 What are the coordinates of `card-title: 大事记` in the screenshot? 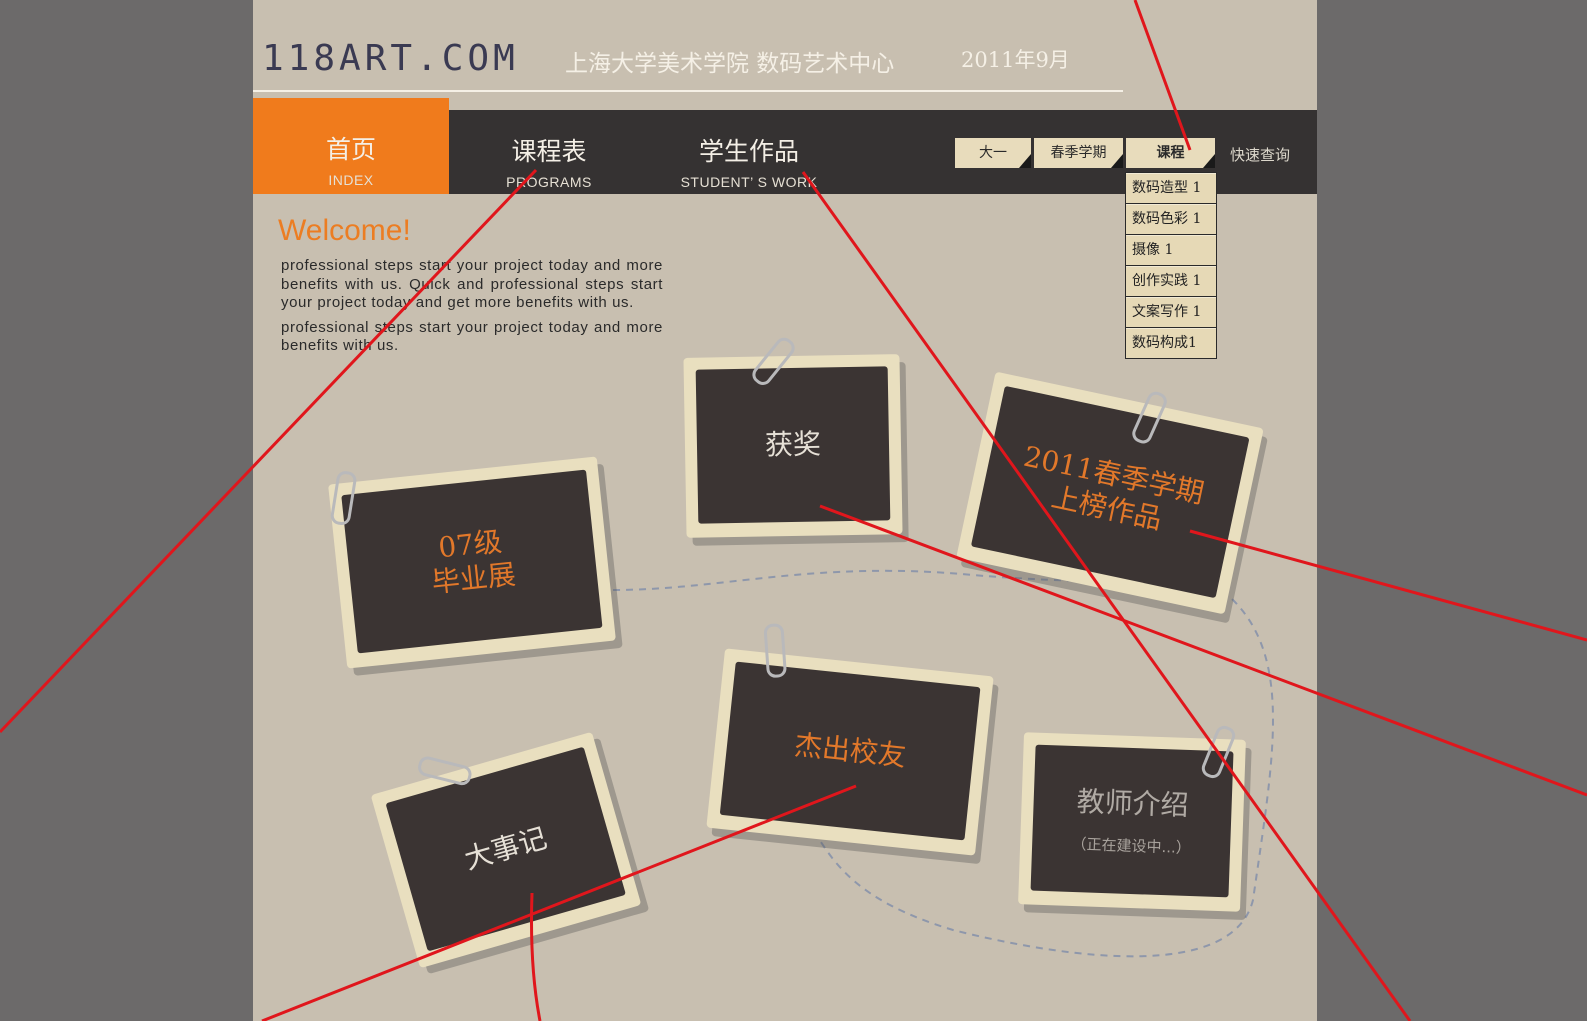 It's located at (505, 848).